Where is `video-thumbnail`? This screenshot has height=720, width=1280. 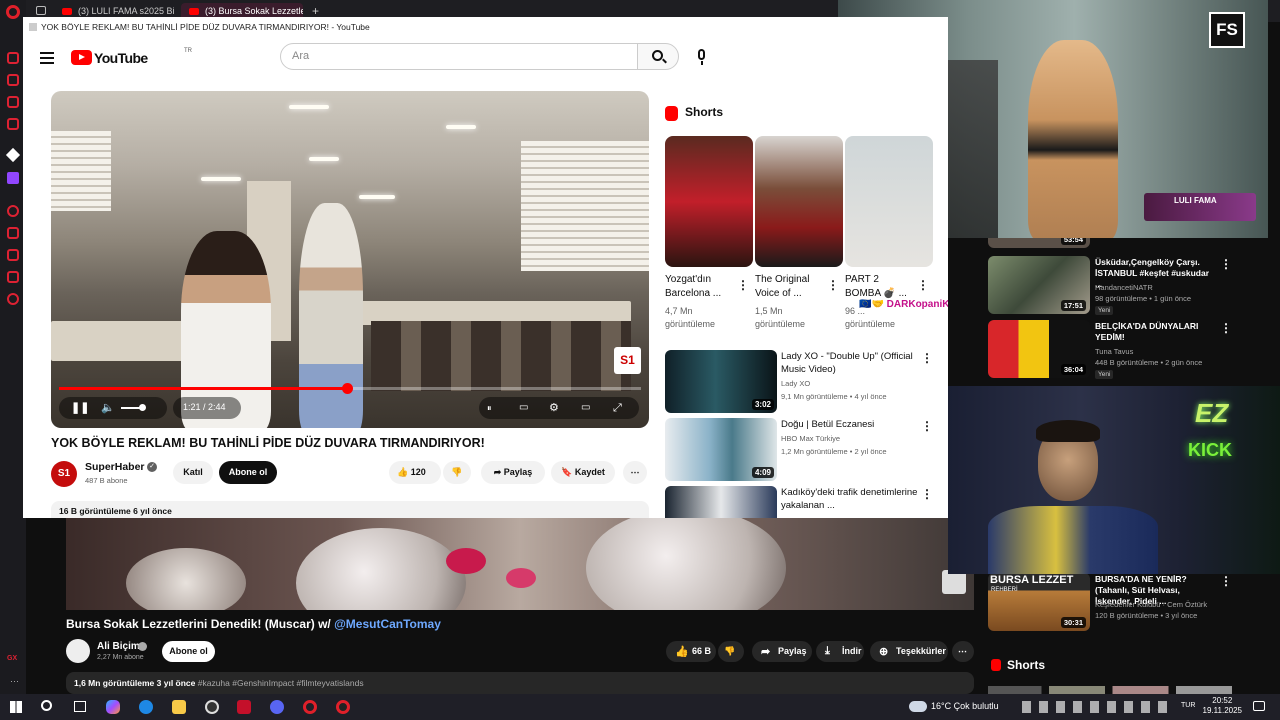
video-thumbnail is located at coordinates (721, 502).